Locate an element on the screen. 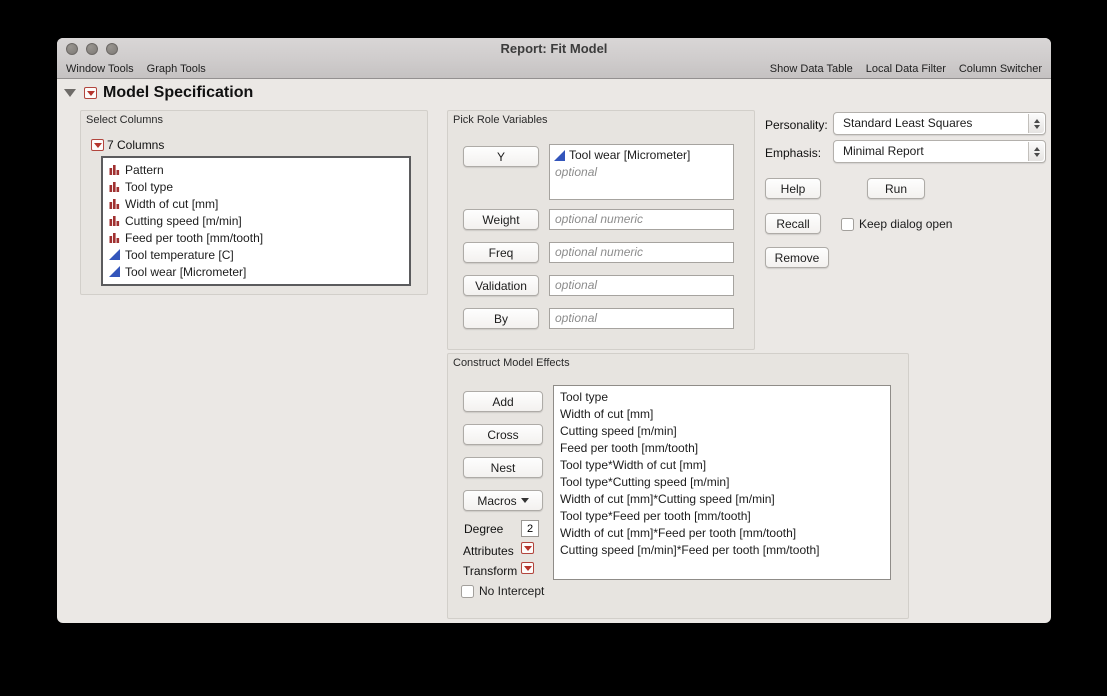 The width and height of the screenshot is (1107, 696). column-item: Feed per tooth [mm/tooth] is located at coordinates (259, 237).